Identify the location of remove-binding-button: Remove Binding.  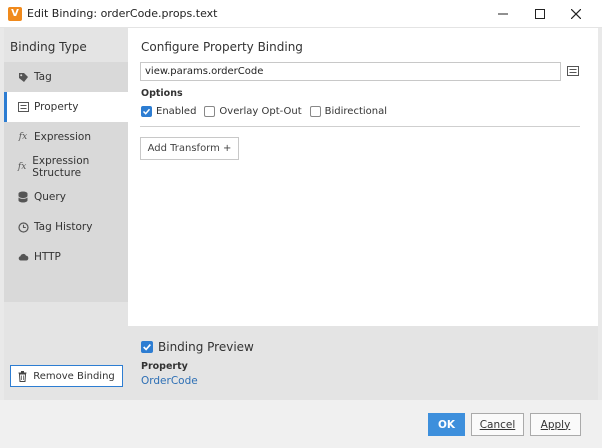
(66, 376).